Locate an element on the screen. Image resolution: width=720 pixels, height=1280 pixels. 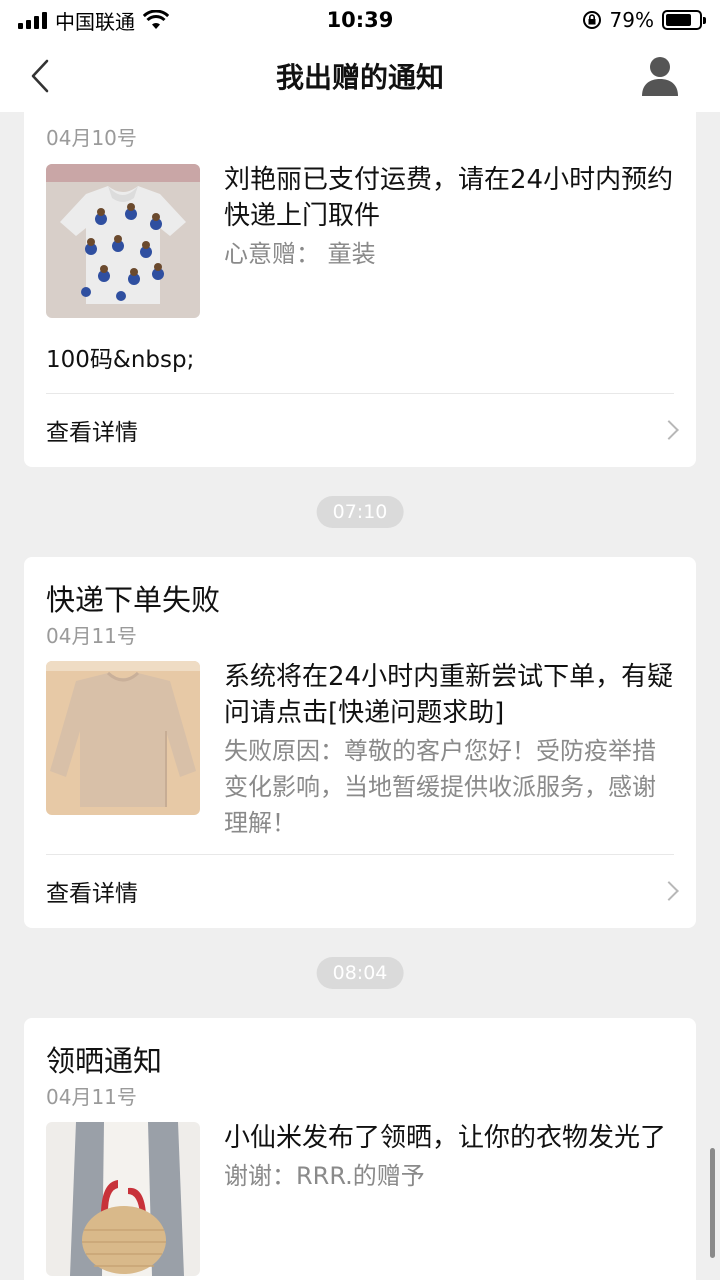
status-bar: 中国联通 10:39 79% is located at coordinates (360, 20).